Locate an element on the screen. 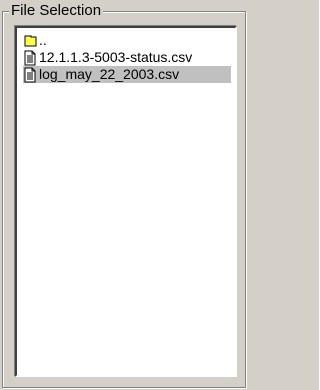  list-item-file: 12.1.1.3-5003-status.csv is located at coordinates (127, 57).